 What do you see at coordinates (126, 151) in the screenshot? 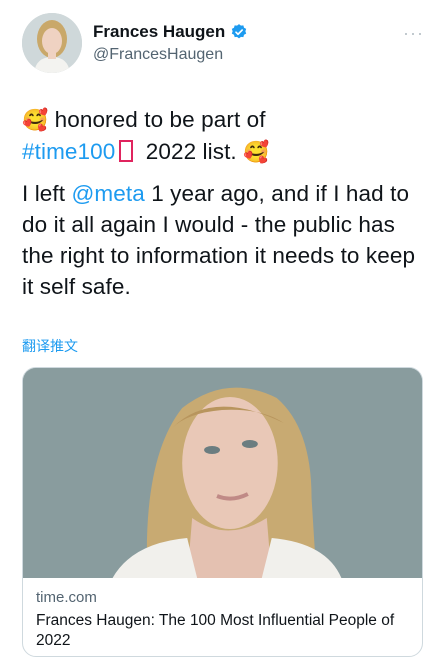
I see `missing-glyph-icon` at bounding box center [126, 151].